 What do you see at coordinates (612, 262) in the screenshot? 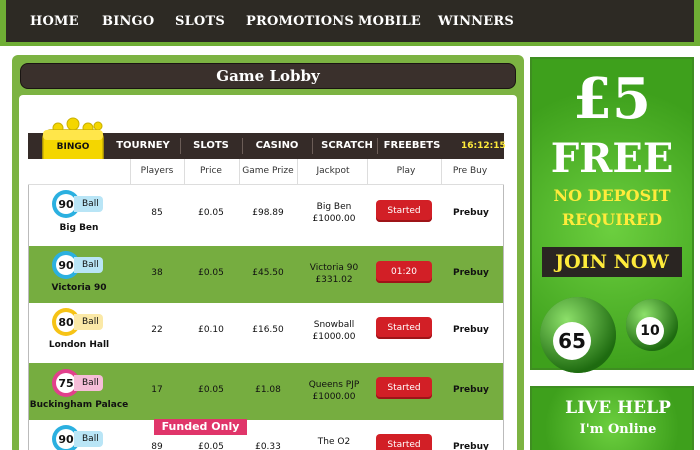
I see `join-now-button: JOIN NOW` at bounding box center [612, 262].